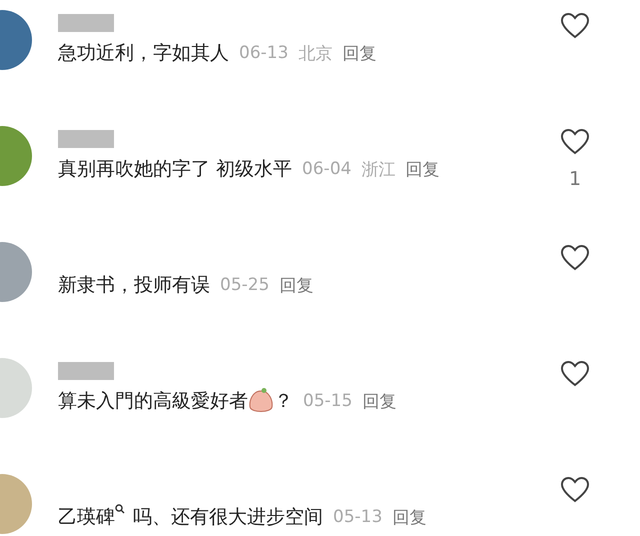 The image size is (640, 536). Describe the element at coordinates (143, 53) in the screenshot. I see `comment-text: 急功近利，字如其人` at that location.